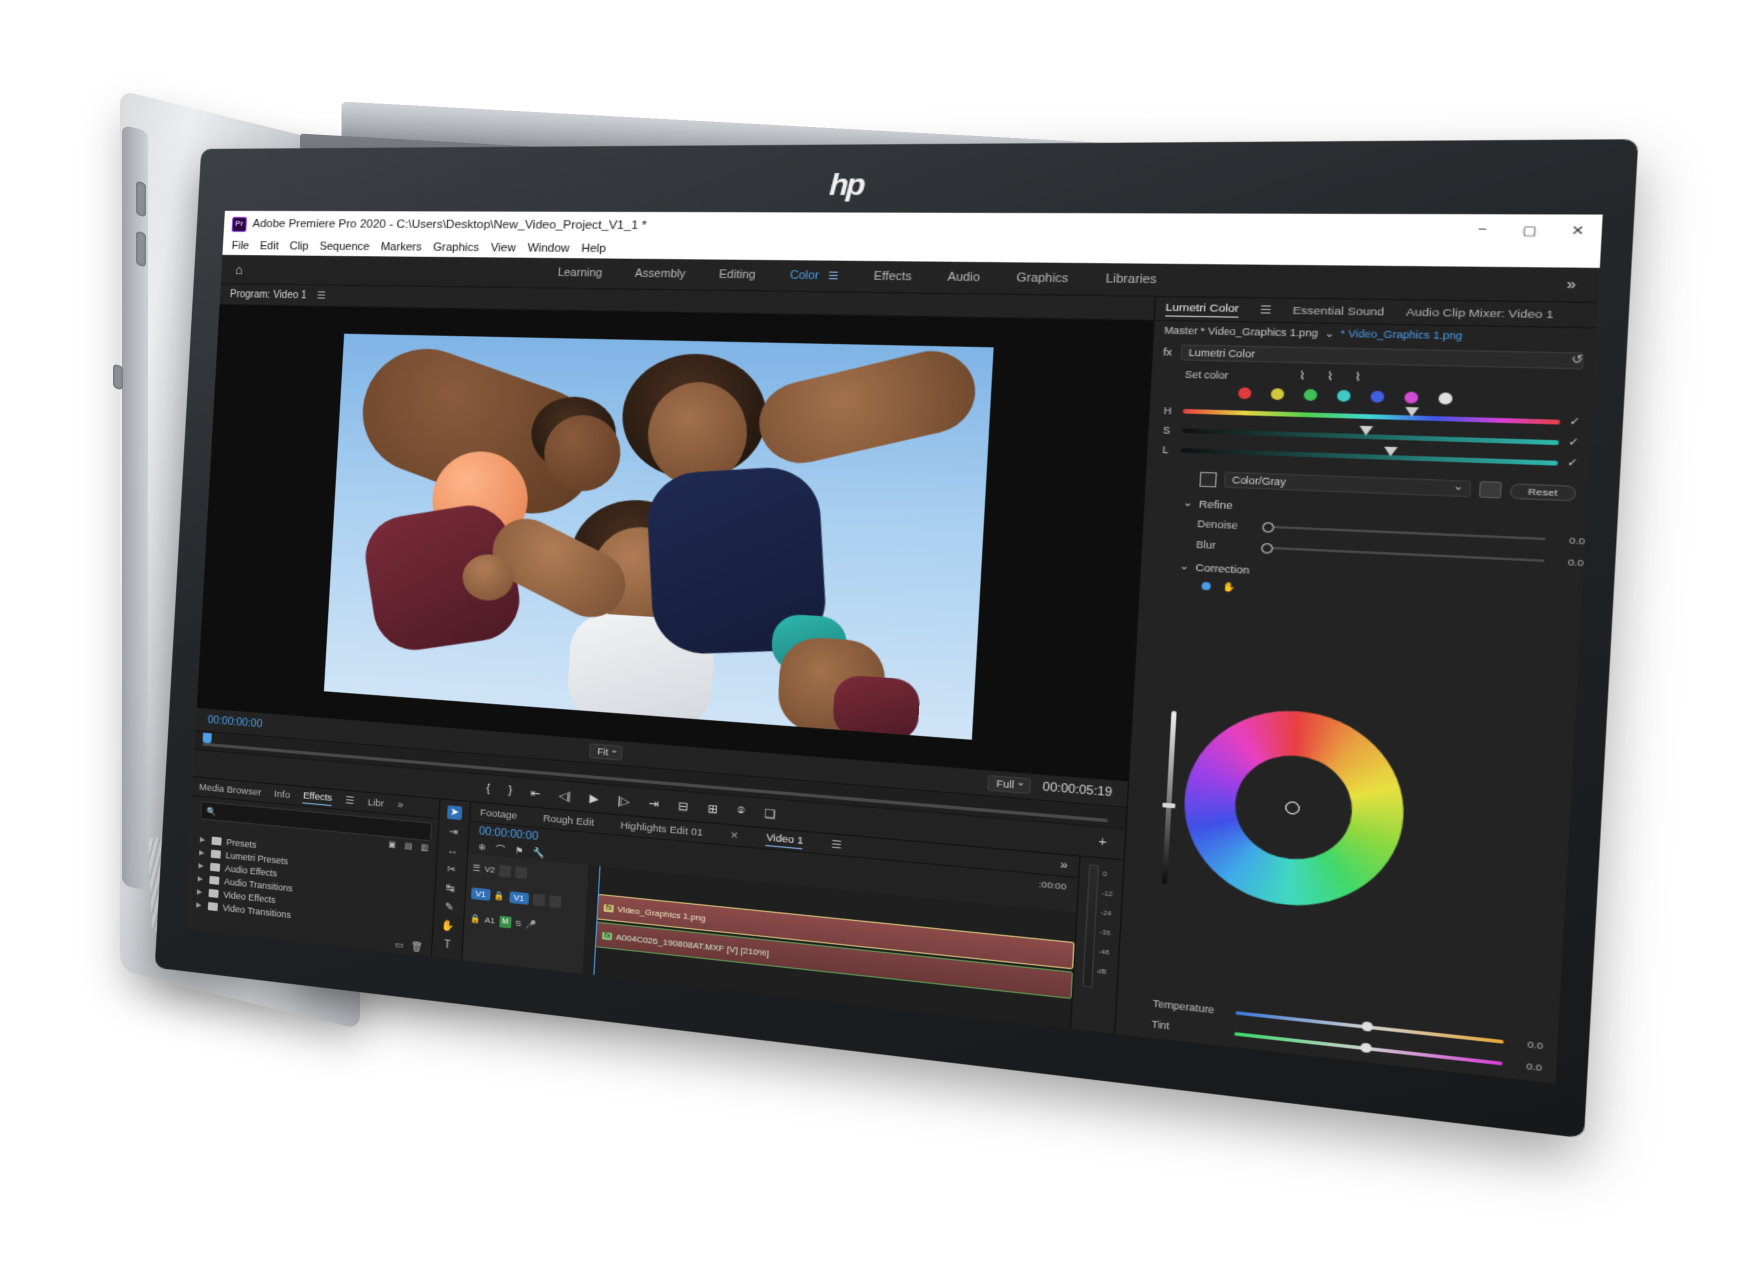 The image size is (1750, 1285). I want to click on track-sync-icon, so click(538, 899).